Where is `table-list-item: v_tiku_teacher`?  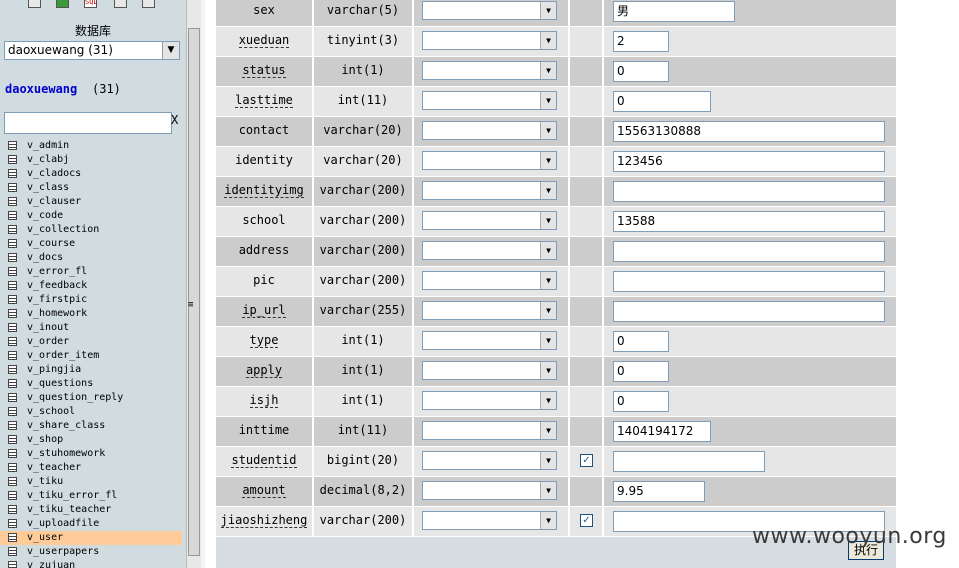
table-list-item: v_tiku_teacher is located at coordinates (91, 510).